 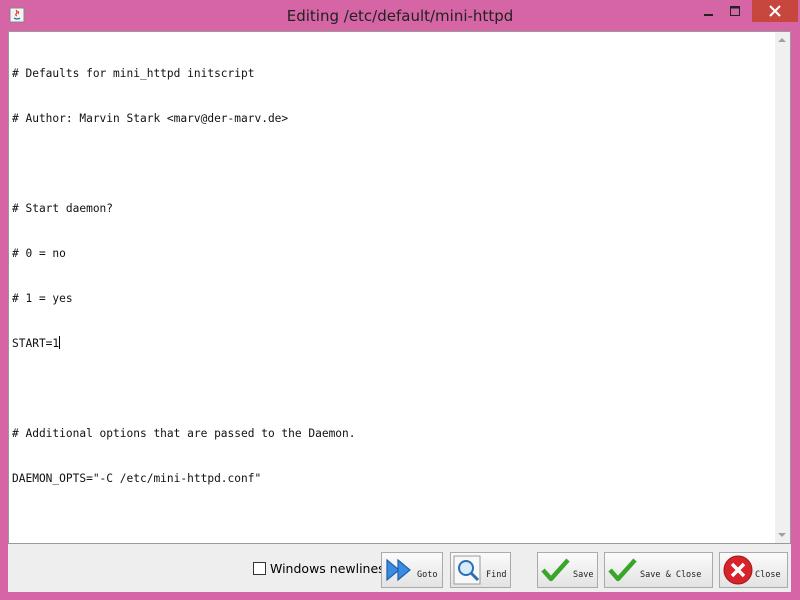 What do you see at coordinates (392, 253) in the screenshot?
I see `editor-line: # 0 = no` at bounding box center [392, 253].